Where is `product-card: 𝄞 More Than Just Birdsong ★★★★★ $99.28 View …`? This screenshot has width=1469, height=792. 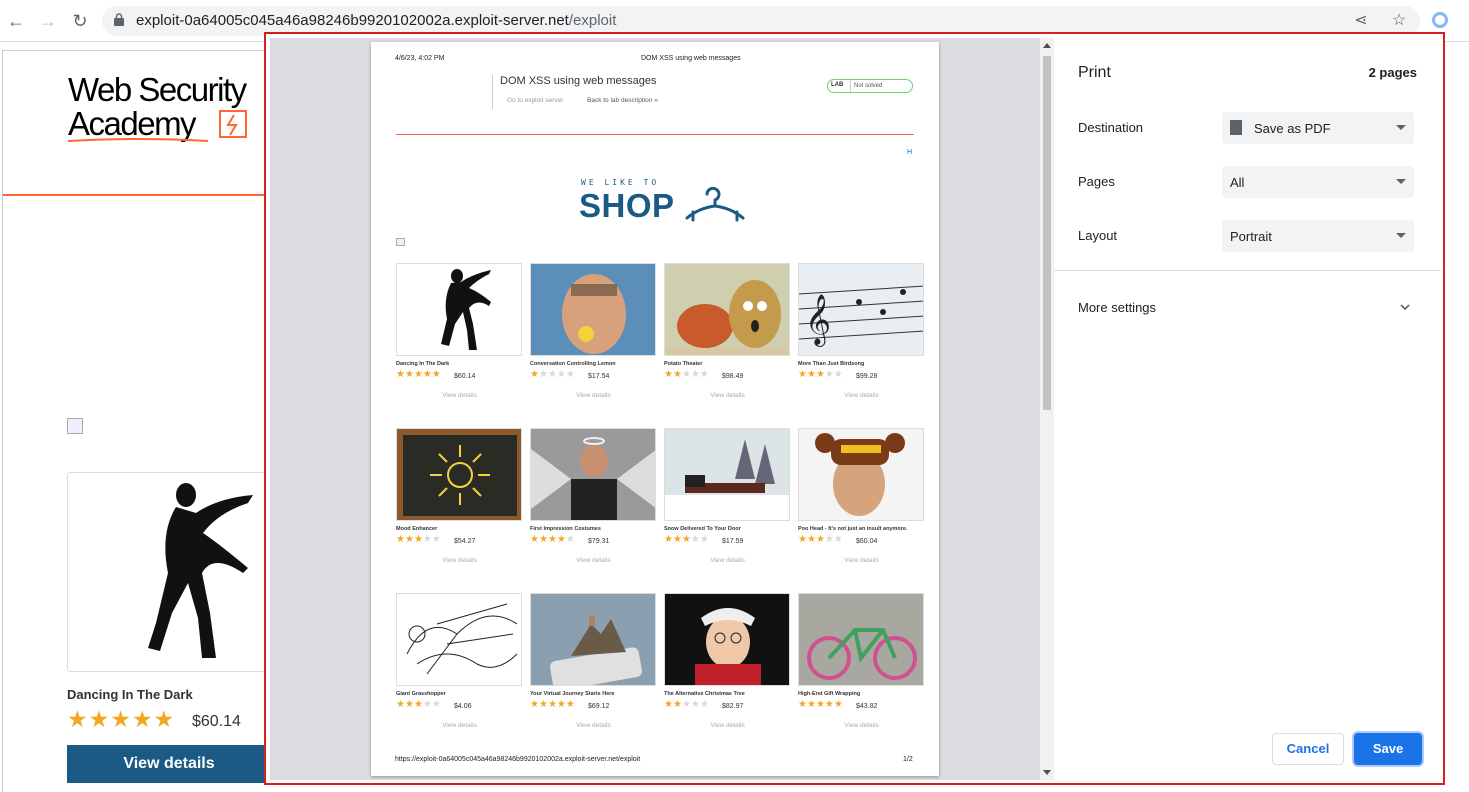
product-card: 𝄞 More Than Just Birdsong ★★★★★ $99.28 View … is located at coordinates (861, 338).